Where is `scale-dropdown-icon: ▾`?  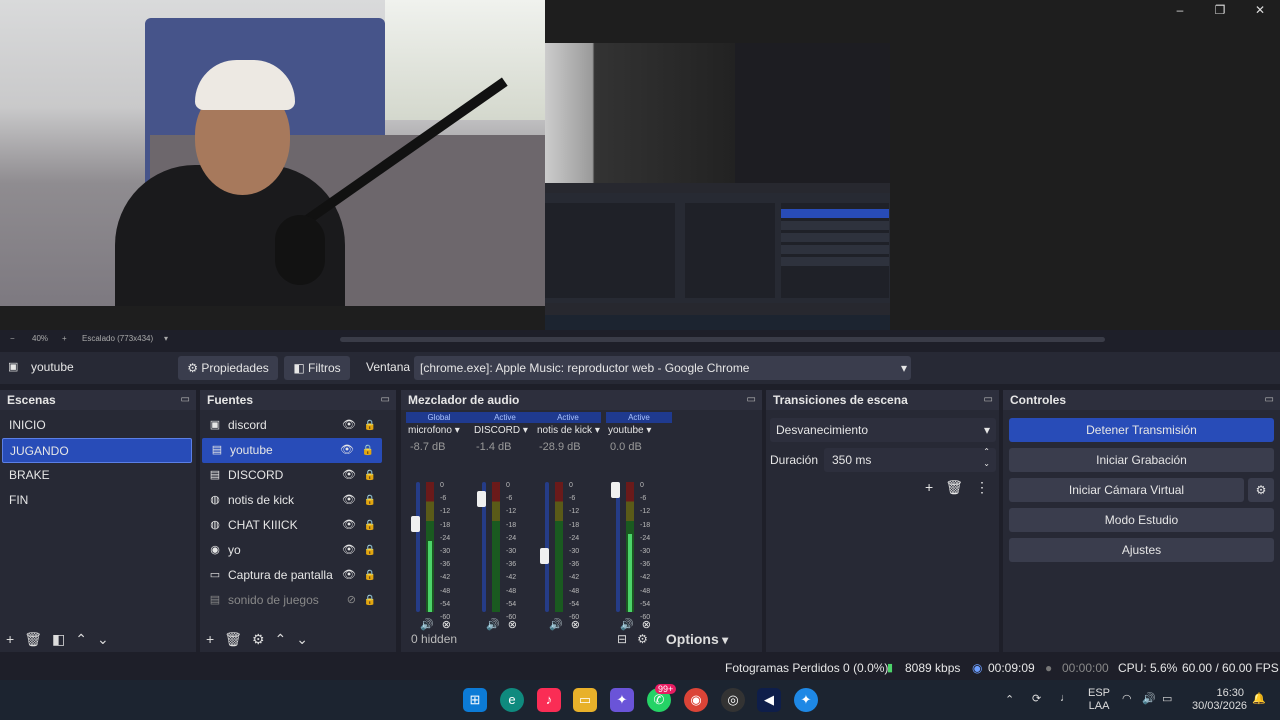 scale-dropdown-icon: ▾ is located at coordinates (166, 338).